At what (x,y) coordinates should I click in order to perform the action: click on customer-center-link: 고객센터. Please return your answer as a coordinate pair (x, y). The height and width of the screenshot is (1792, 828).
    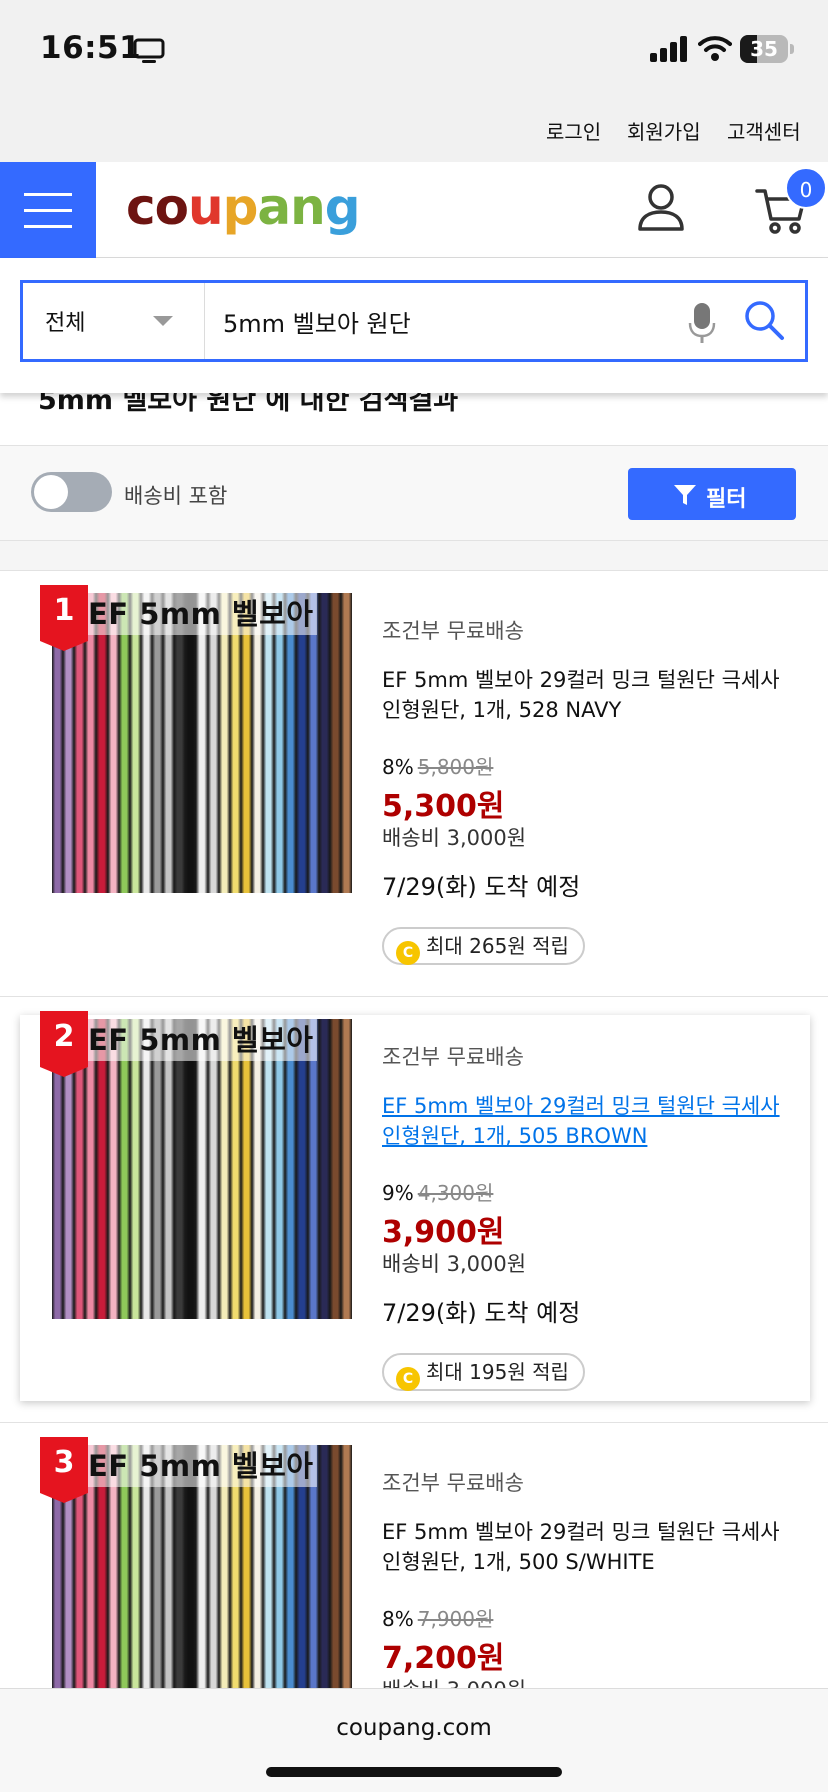
    Looking at the image, I should click on (764, 130).